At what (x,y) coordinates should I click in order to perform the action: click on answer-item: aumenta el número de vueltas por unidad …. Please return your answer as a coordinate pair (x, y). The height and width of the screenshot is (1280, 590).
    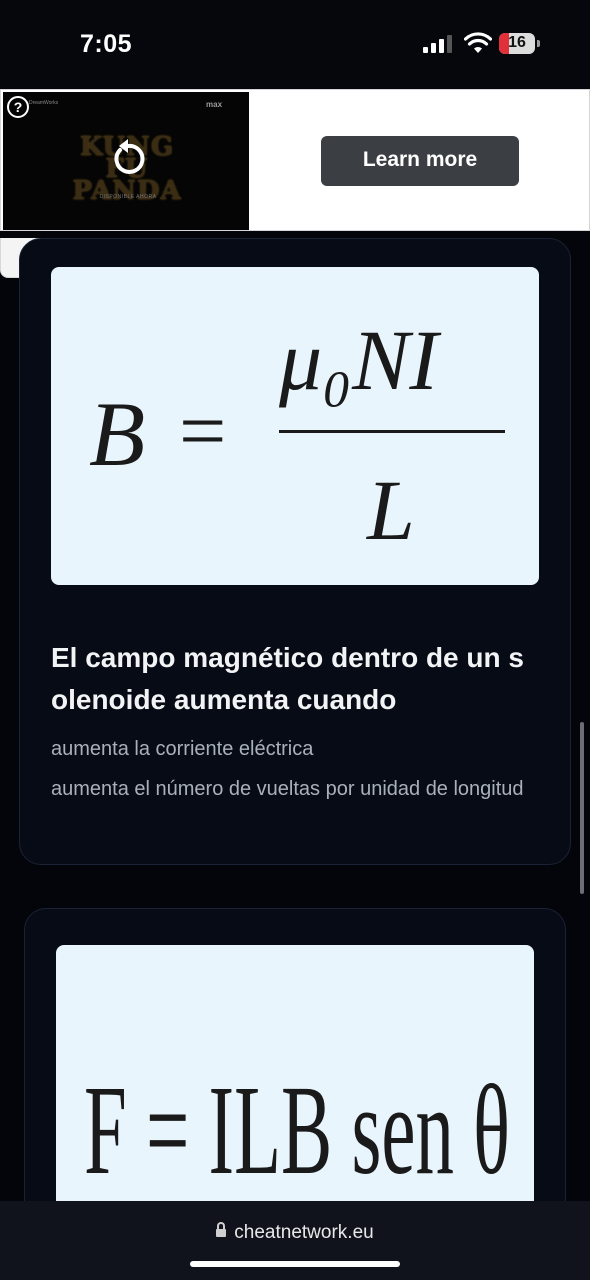
    Looking at the image, I should click on (287, 789).